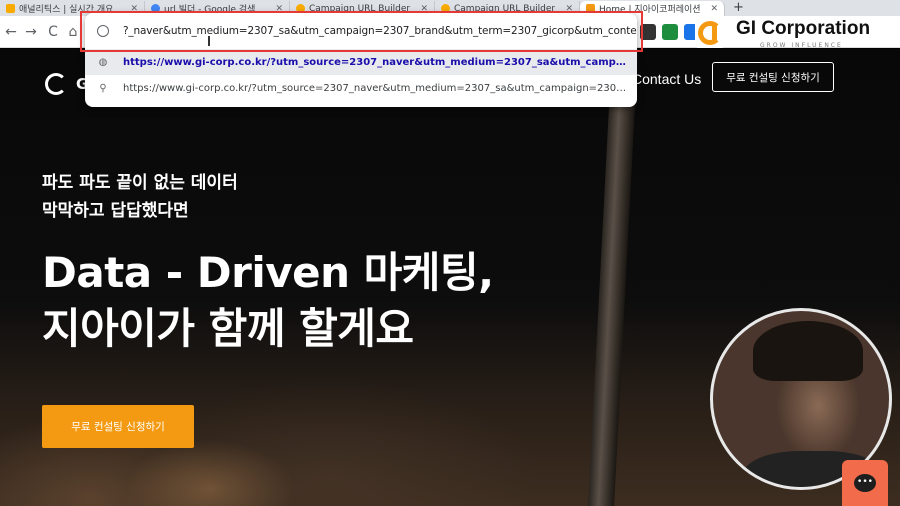 The height and width of the screenshot is (506, 900). I want to click on back-arrow-icon: ←, so click(11, 32).